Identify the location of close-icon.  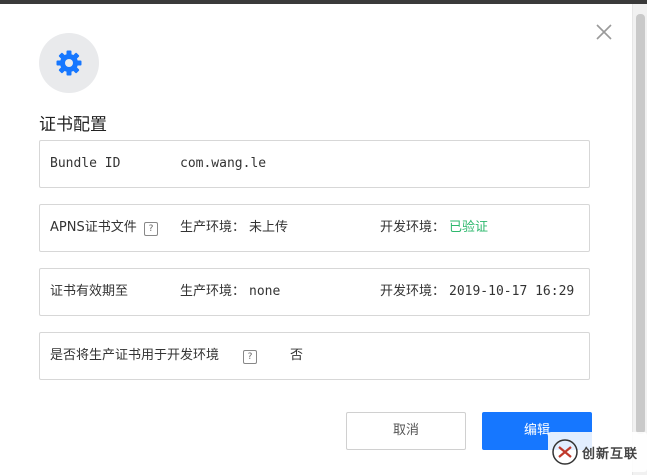
(604, 32).